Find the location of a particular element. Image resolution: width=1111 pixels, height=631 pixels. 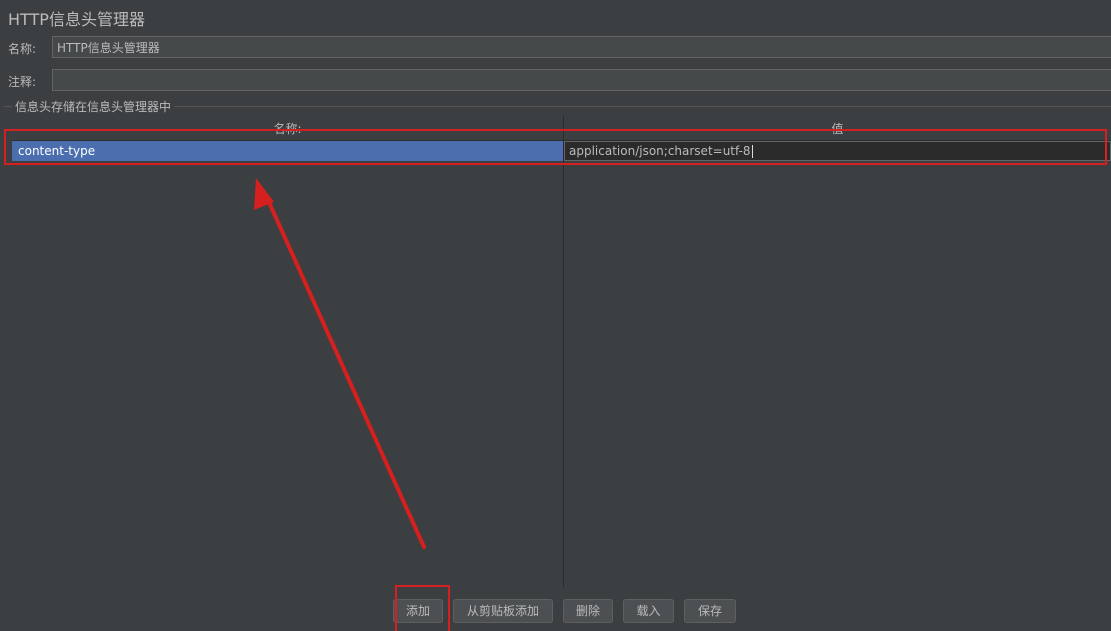

table-header: 名称: 值 is located at coordinates (561, 128).